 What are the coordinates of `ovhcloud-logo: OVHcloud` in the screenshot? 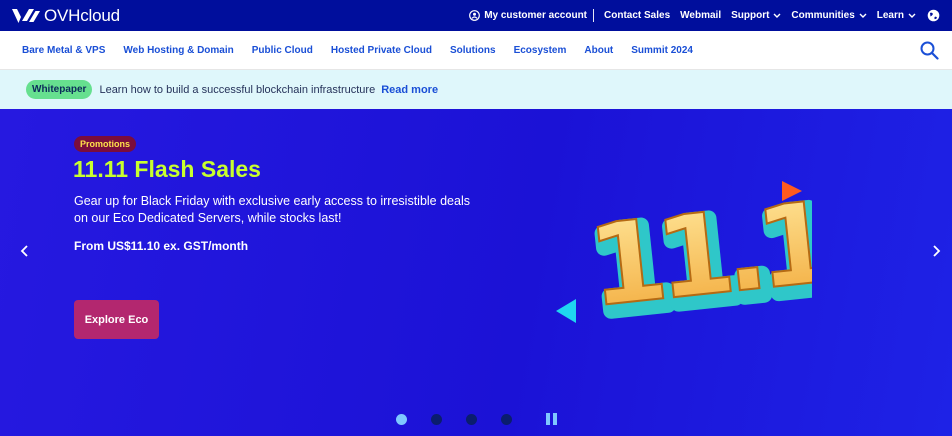 It's located at (66, 16).